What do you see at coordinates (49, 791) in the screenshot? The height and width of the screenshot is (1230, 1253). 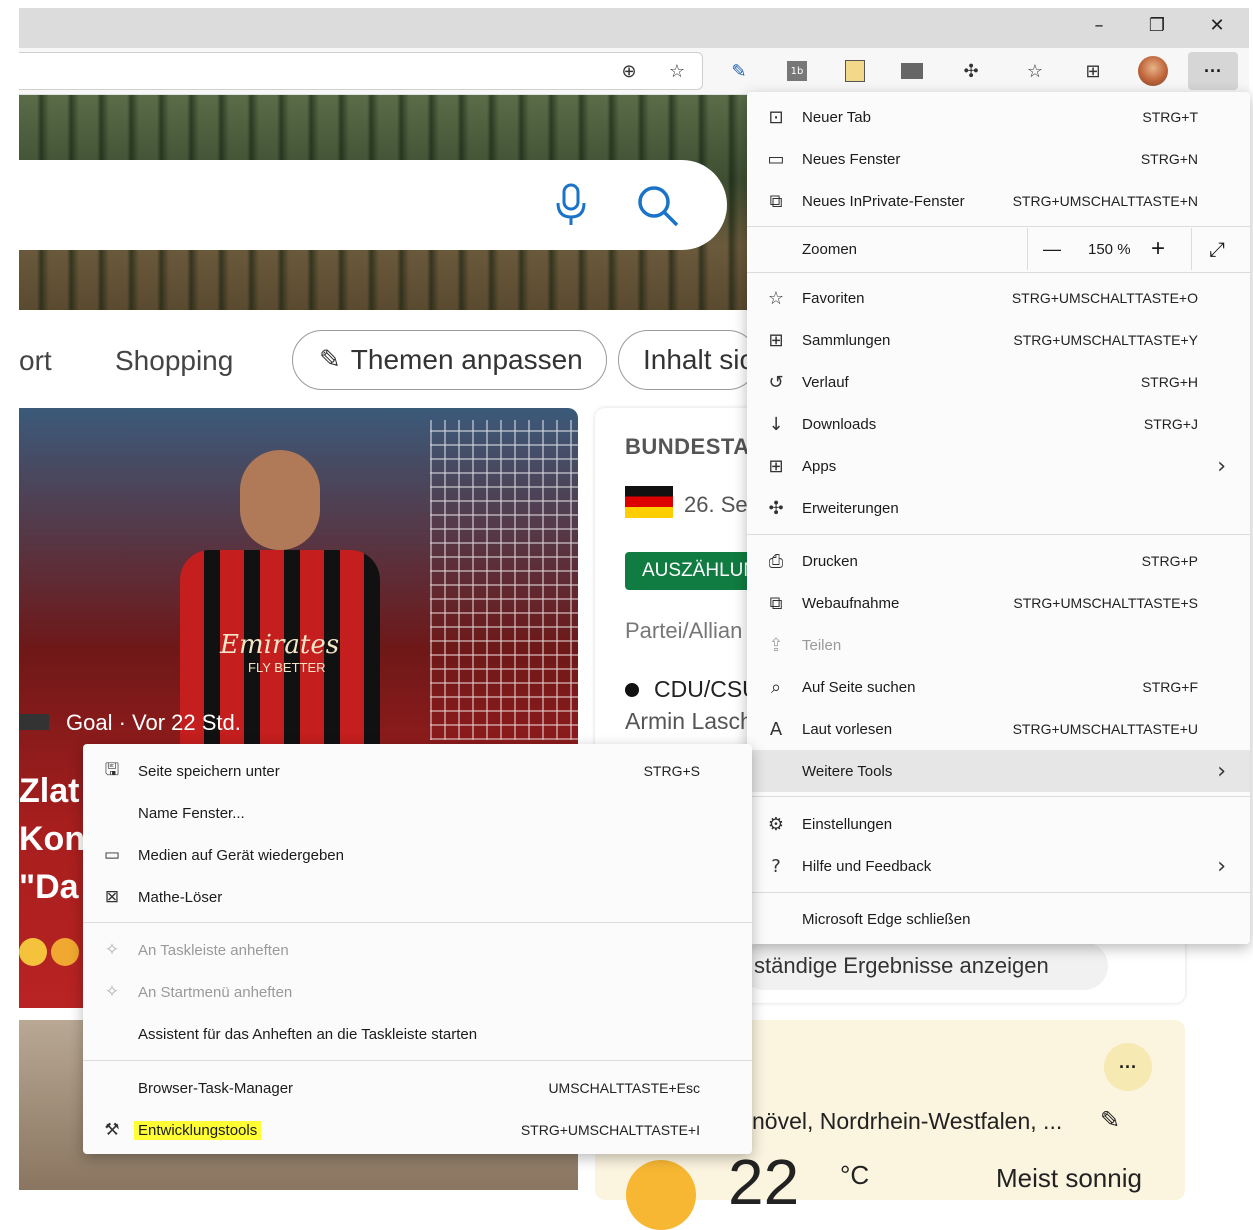 I see `news-headline-1: Zlat` at bounding box center [49, 791].